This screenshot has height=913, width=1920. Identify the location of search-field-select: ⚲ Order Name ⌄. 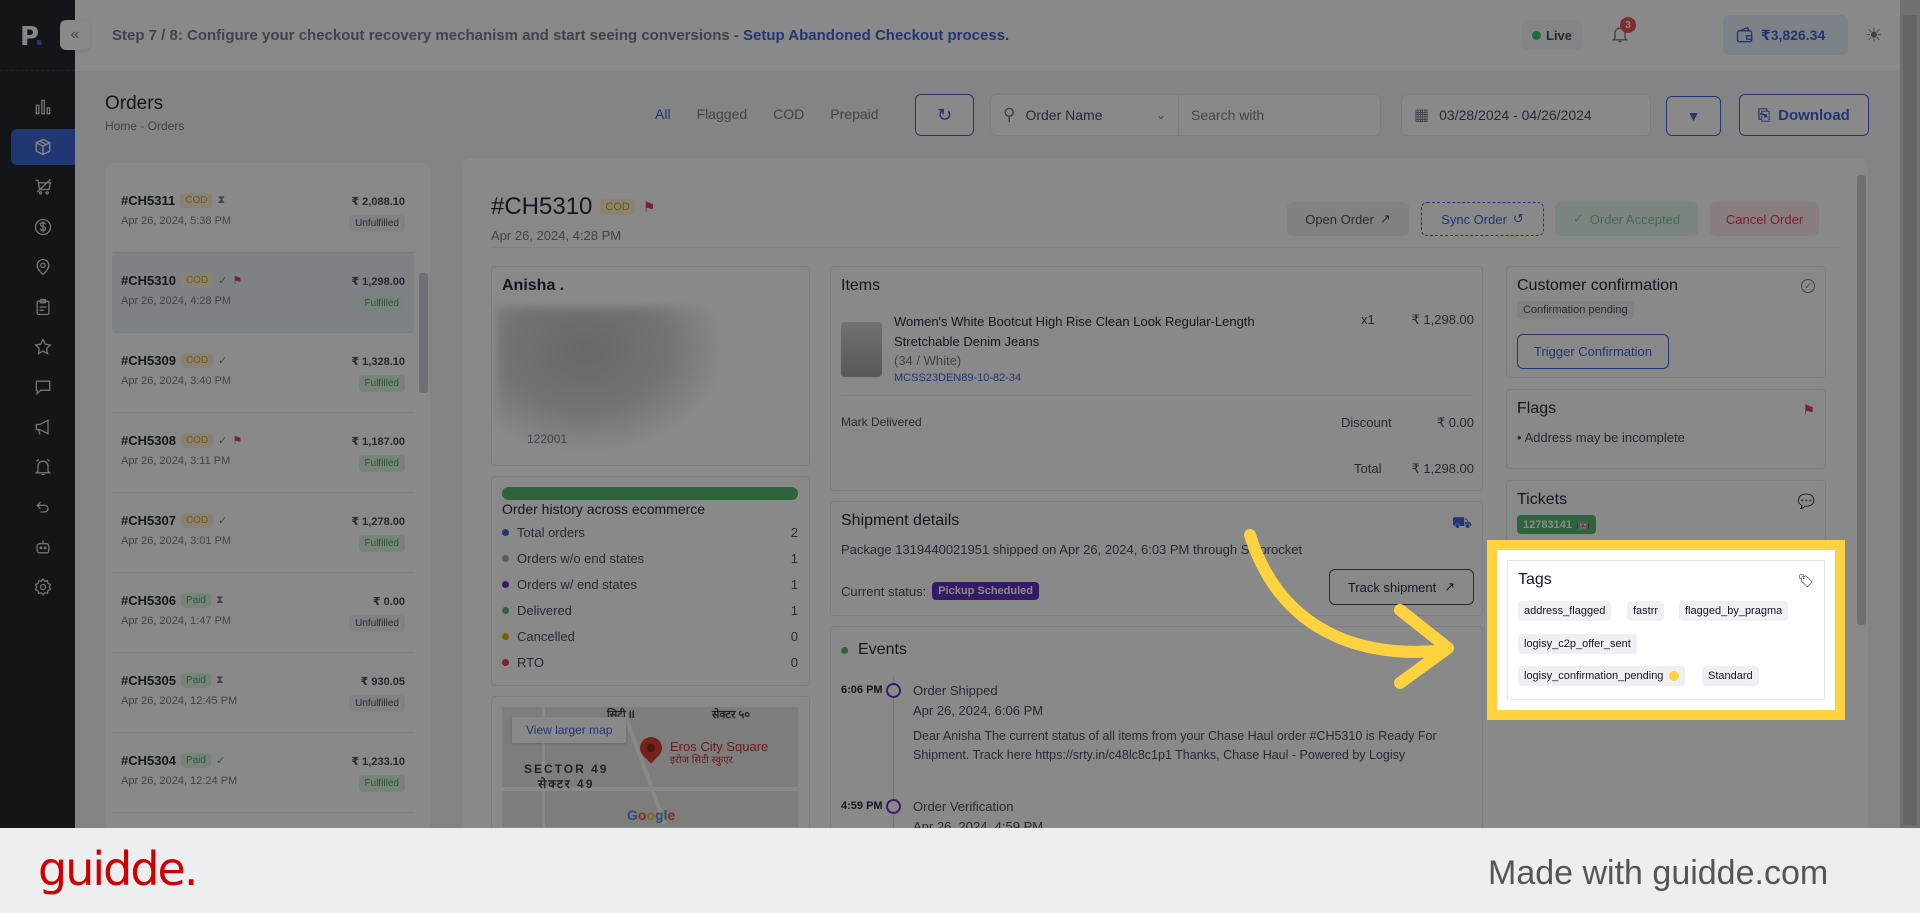
(1085, 115).